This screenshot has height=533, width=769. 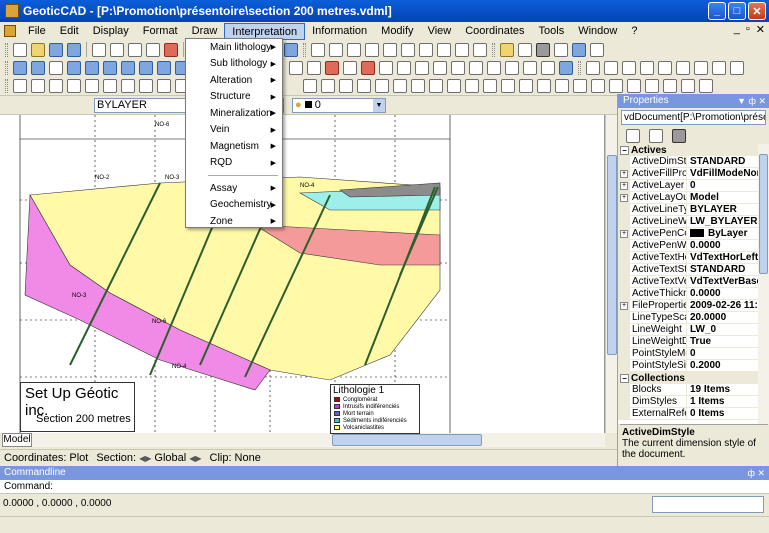 What do you see at coordinates (679, 136) in the screenshot?
I see `property-pages-icon` at bounding box center [679, 136].